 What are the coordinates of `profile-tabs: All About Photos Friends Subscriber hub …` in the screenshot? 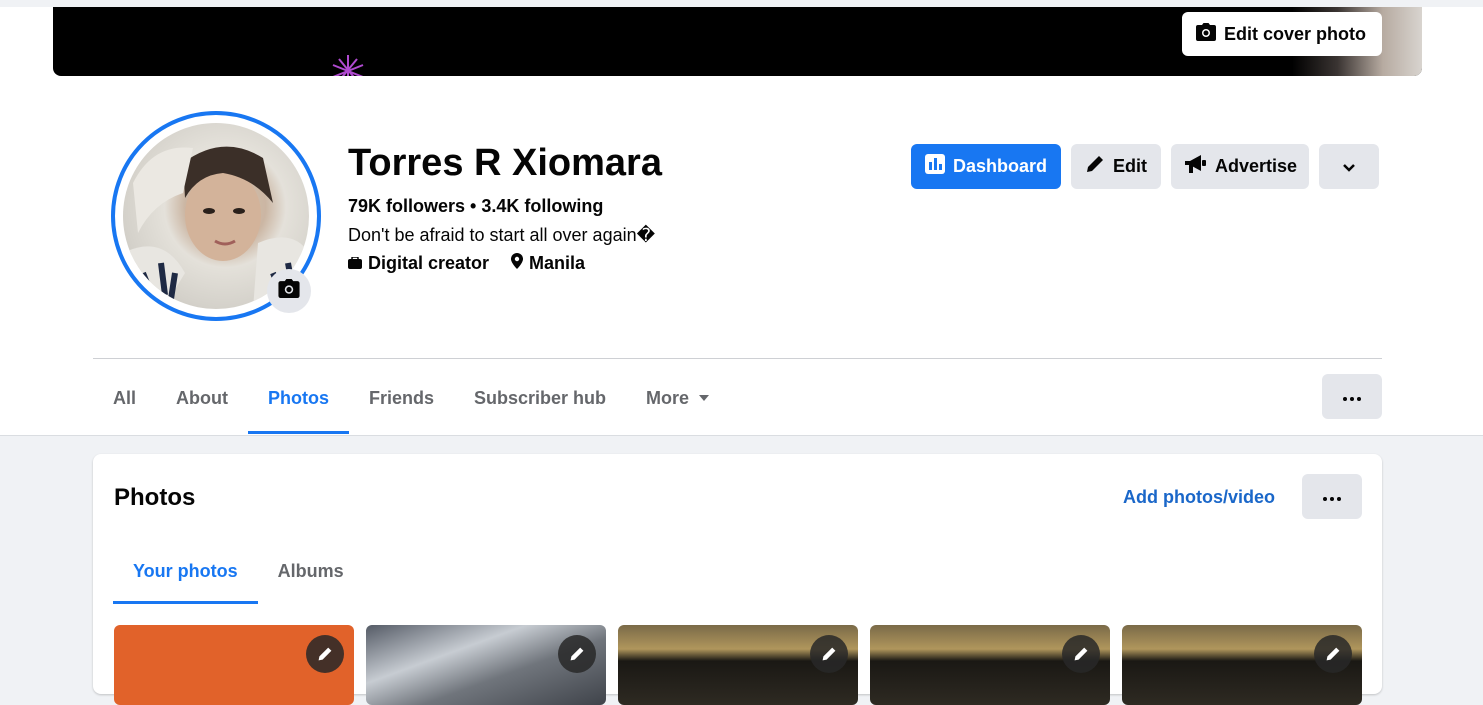 It's located at (411, 398).